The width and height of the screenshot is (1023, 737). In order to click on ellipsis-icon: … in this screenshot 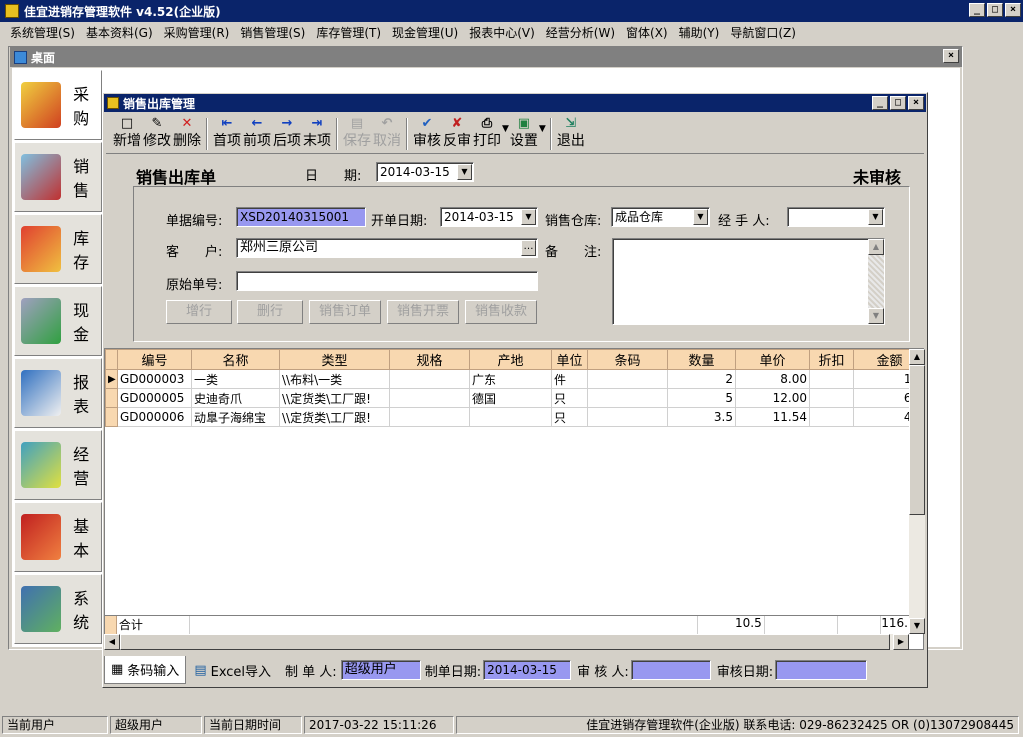, I will do `click(528, 248)`.